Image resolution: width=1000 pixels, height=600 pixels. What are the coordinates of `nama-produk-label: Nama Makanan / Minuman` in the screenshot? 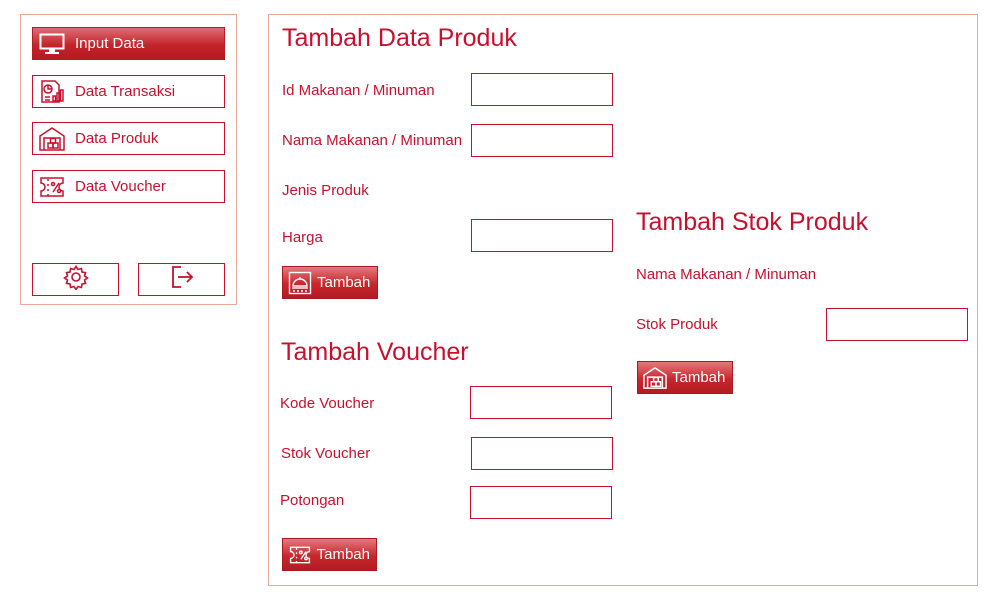 It's located at (372, 140).